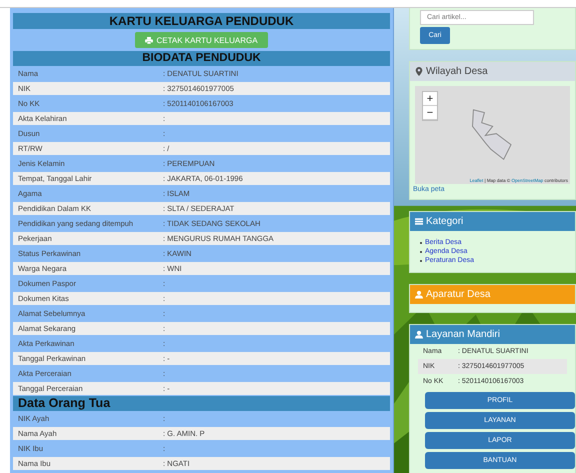  What do you see at coordinates (419, 221) in the screenshot?
I see `menu-icon` at bounding box center [419, 221].